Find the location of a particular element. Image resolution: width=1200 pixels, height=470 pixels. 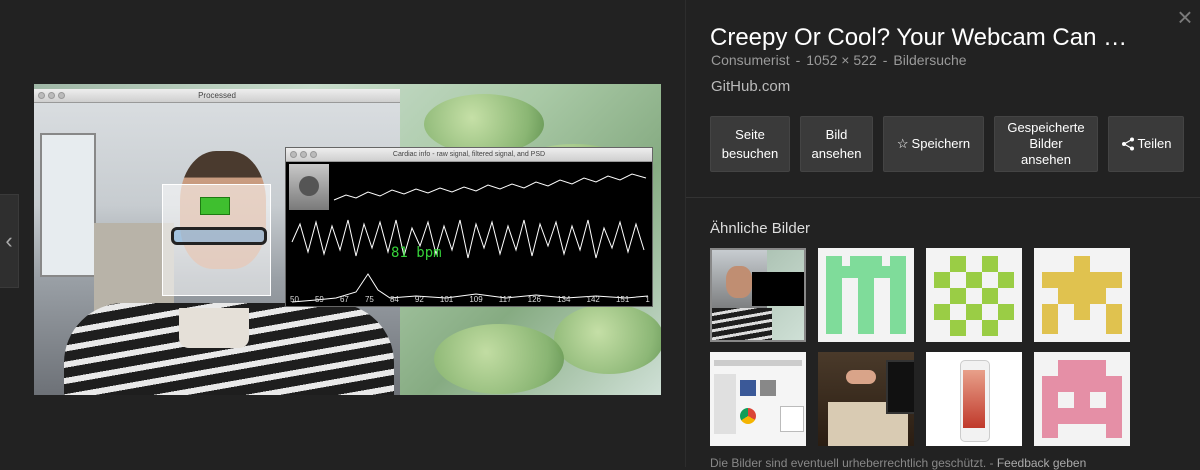

share-button: Teilen is located at coordinates (1146, 144).